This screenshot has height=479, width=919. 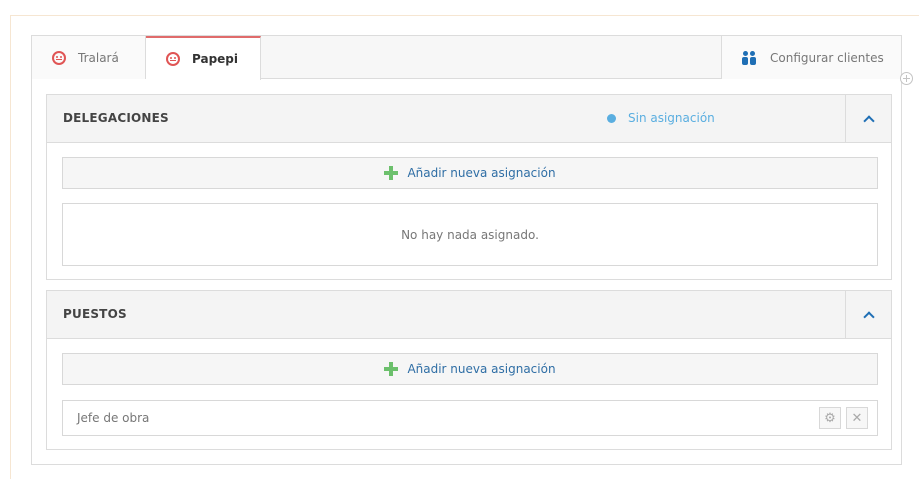 I want to click on section-title: DELEGACIONES, so click(x=116, y=118).